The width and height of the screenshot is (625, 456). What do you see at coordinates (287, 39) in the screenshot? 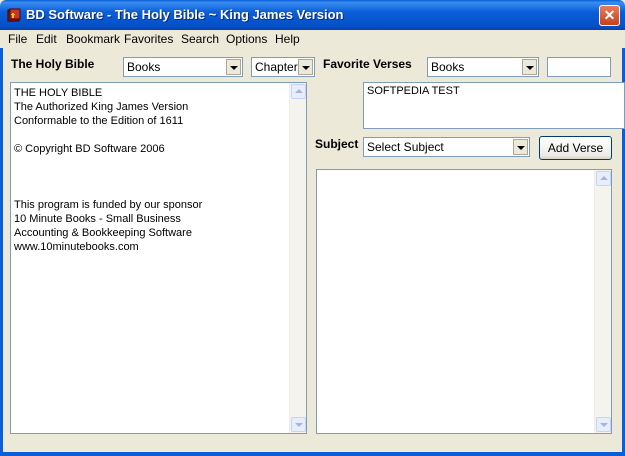
I see `menu-help: Help` at bounding box center [287, 39].